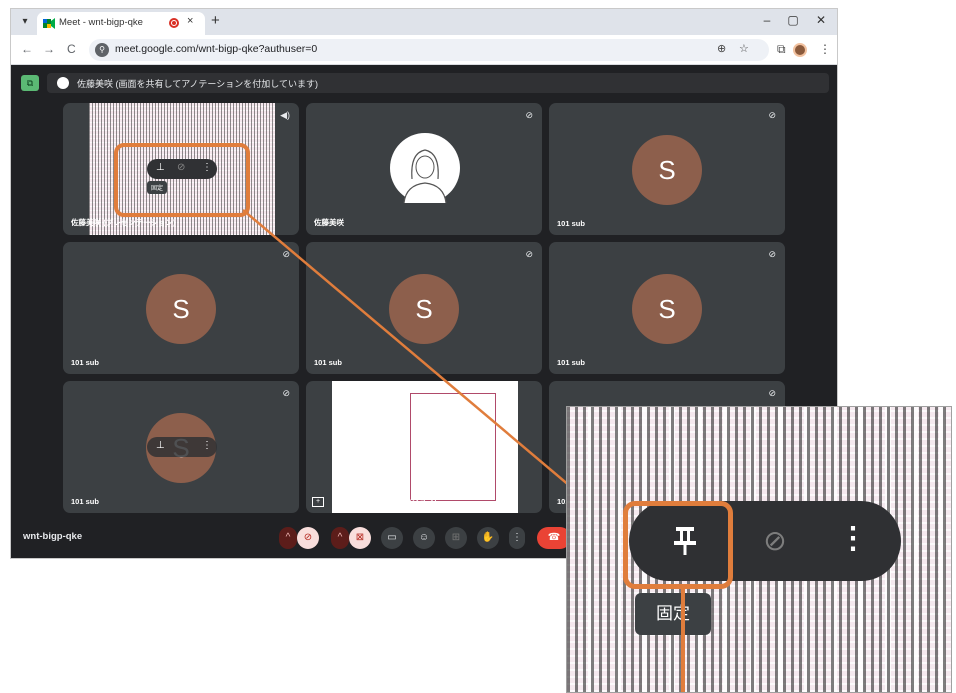 This screenshot has height=693, width=956. Describe the element at coordinates (182, 180) in the screenshot. I see `highlight-box` at that location.